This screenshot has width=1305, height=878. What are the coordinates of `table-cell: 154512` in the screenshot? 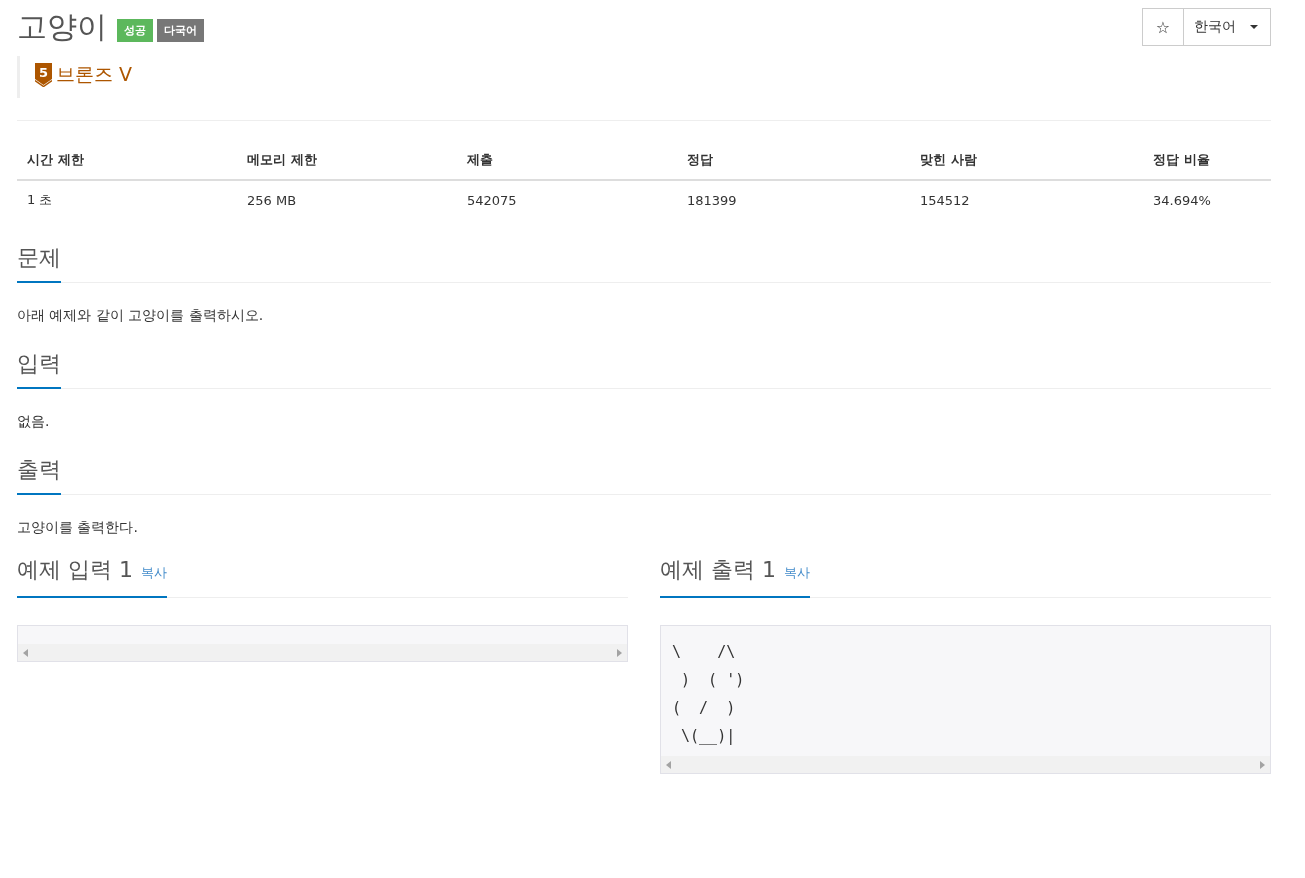 It's located at (1026, 199).